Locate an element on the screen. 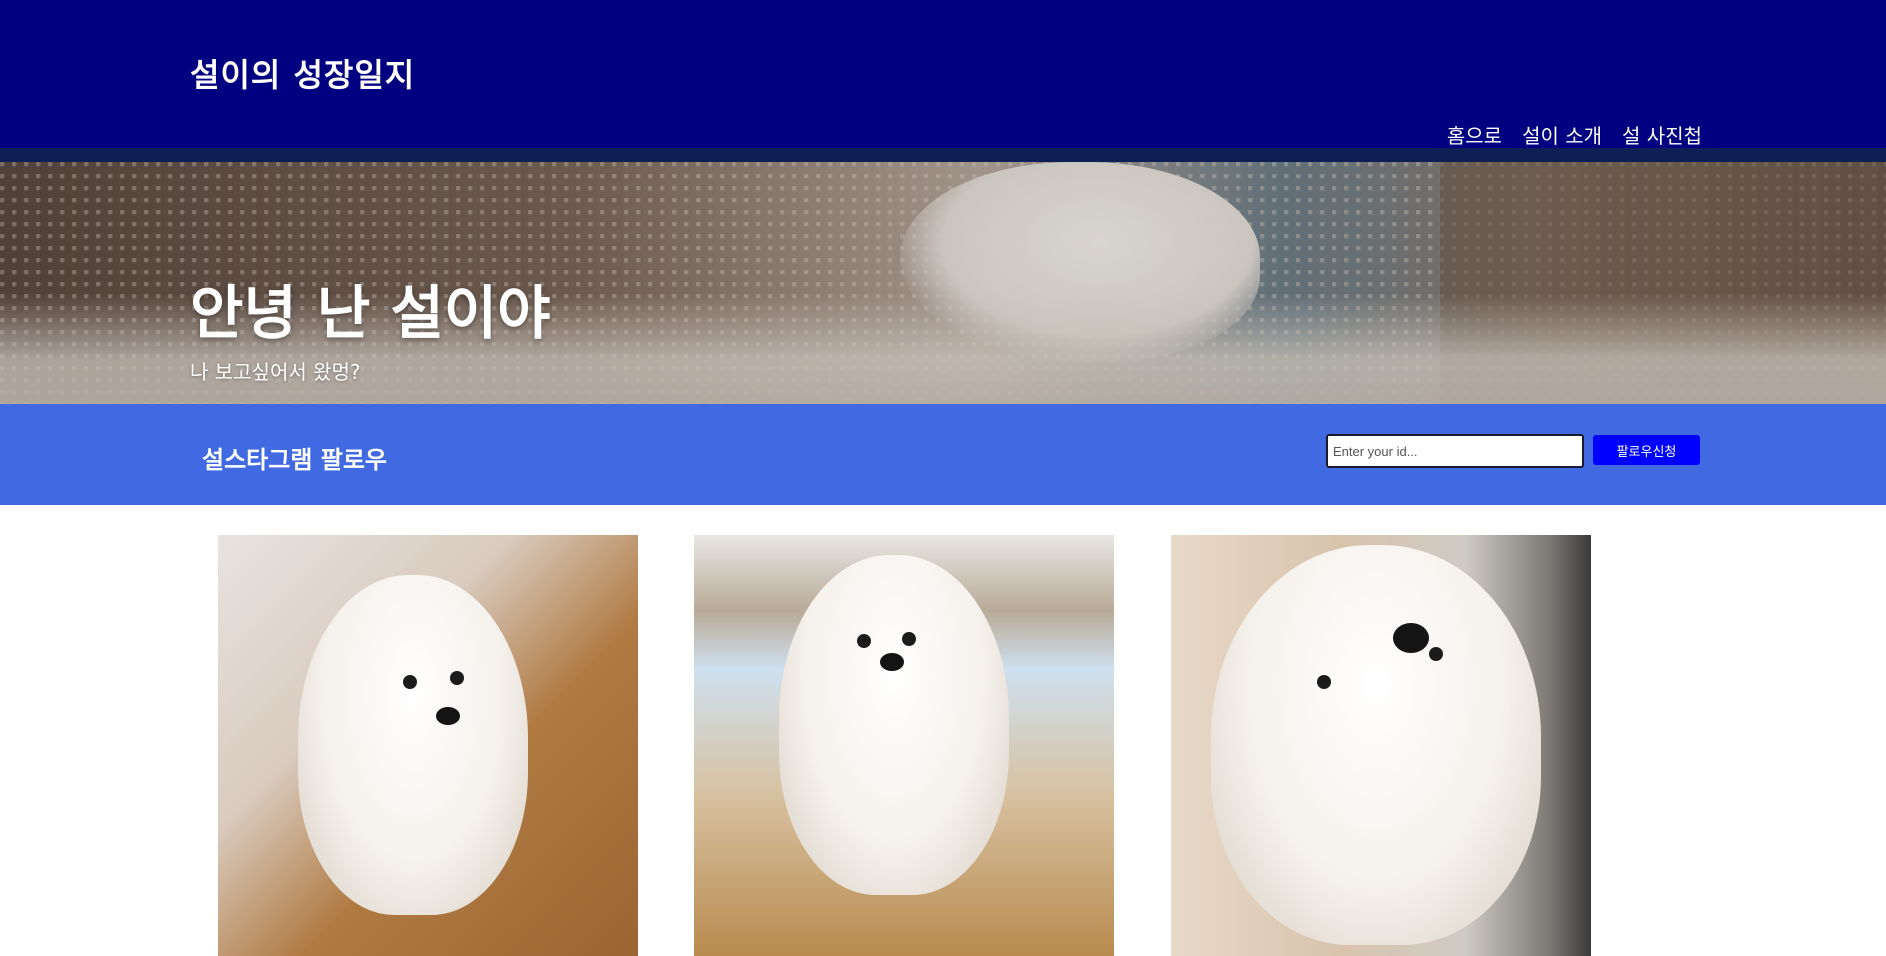  dog-image is located at coordinates (1376, 745).